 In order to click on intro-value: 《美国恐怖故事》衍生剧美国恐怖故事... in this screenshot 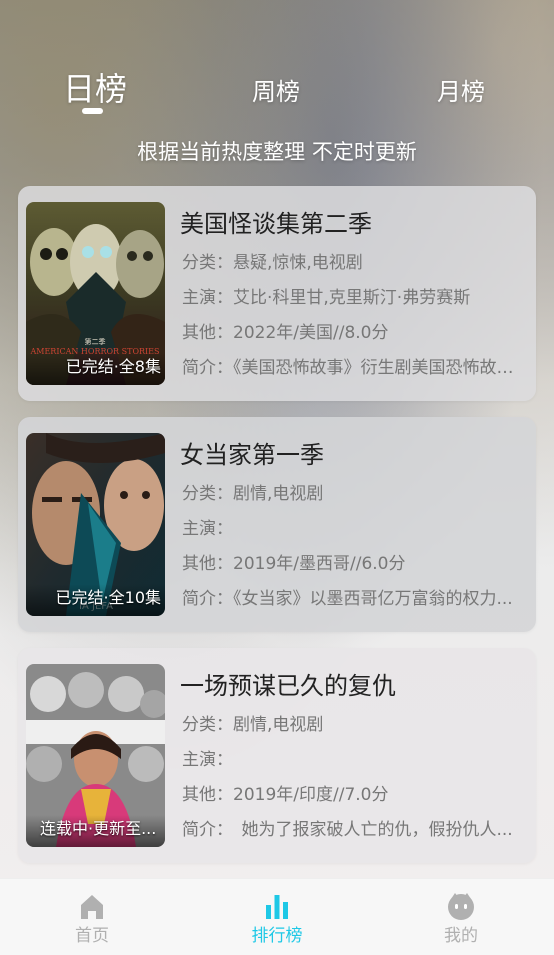, I will do `click(380, 368)`.